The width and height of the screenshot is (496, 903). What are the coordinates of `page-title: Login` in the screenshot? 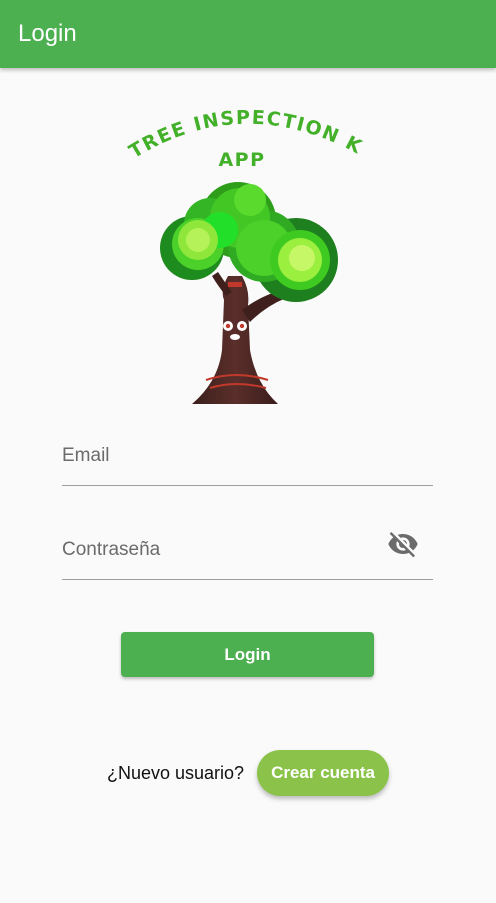 It's located at (47, 33).